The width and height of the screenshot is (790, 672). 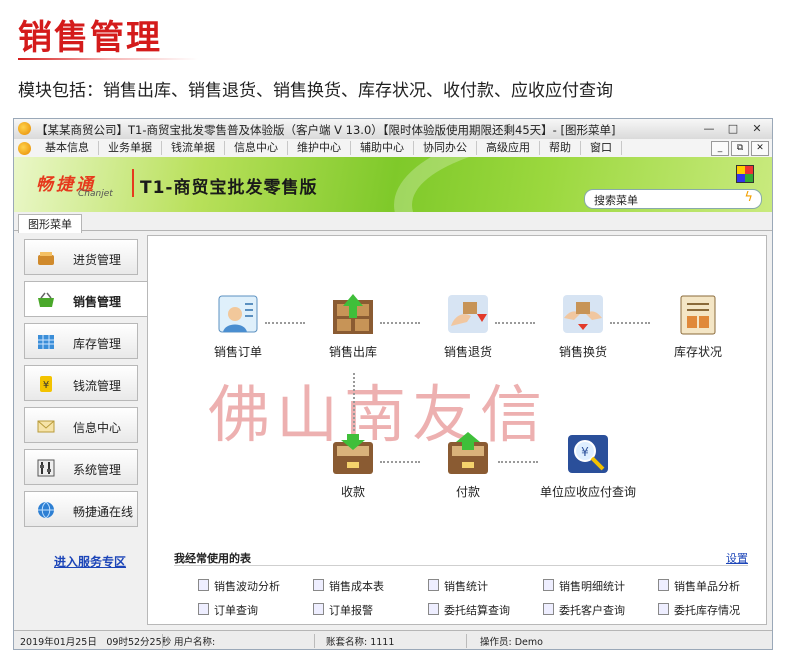 I want to click on frequent-report-item: 订单查询, so click(x=228, y=610).